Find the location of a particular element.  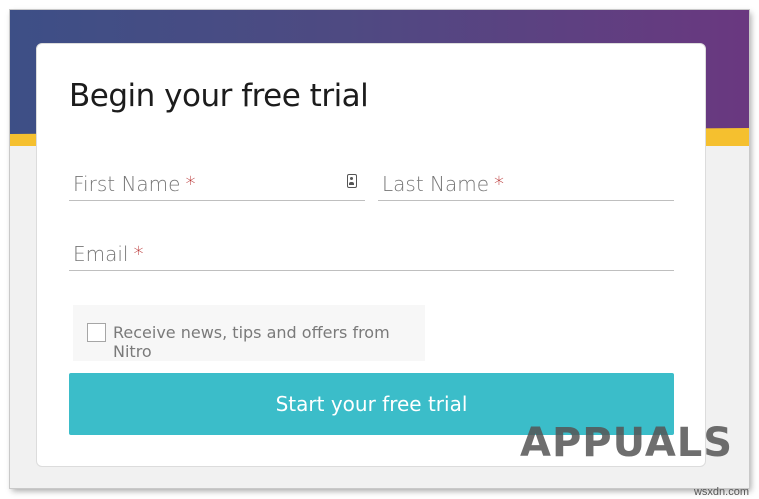

newsletter-consent: Receive news, tips and offers from Nitro is located at coordinates (249, 333).